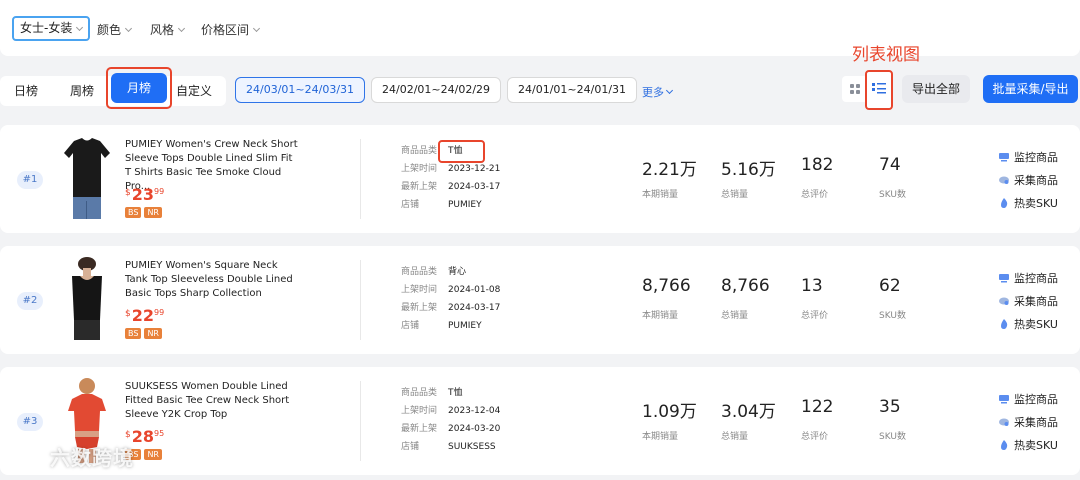 The height and width of the screenshot is (480, 1080). Describe the element at coordinates (890, 407) in the screenshot. I see `sku-count-value: 35` at that location.